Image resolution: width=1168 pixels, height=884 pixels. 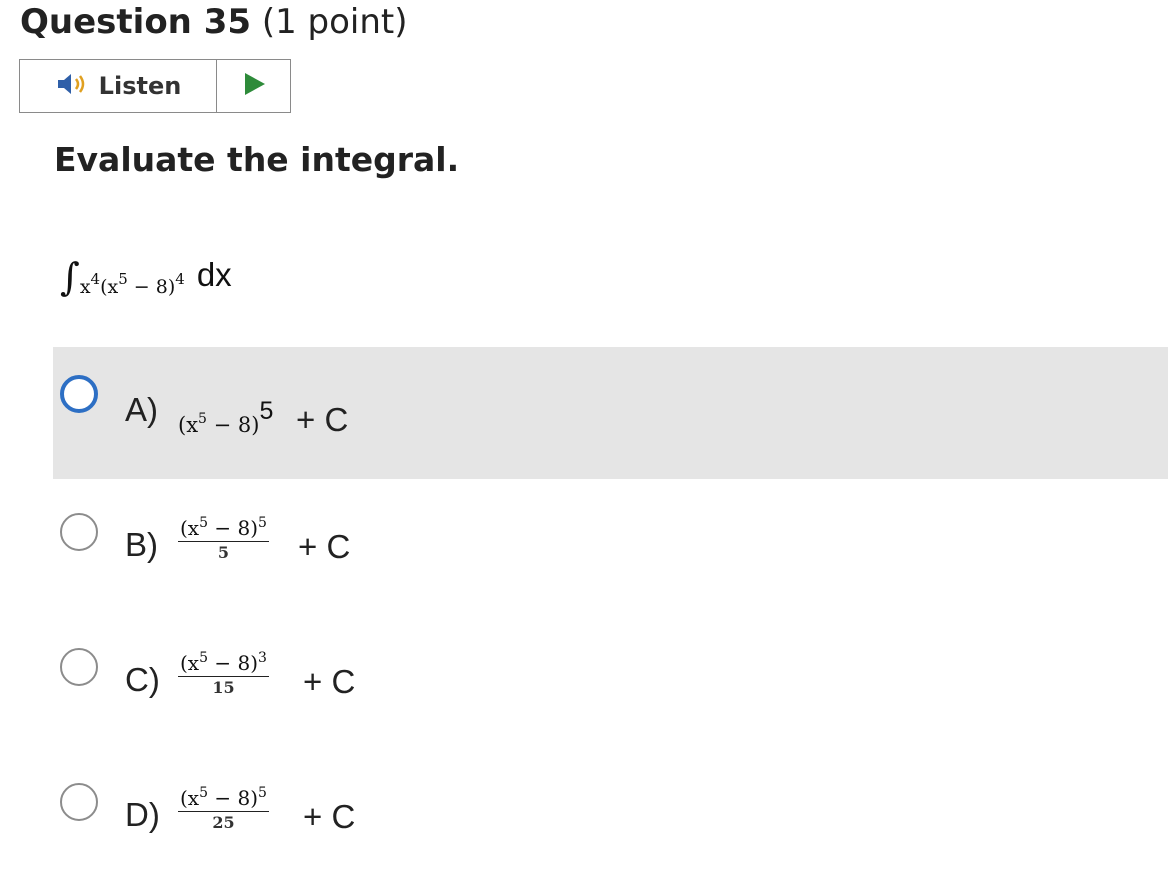 What do you see at coordinates (610, 413) in the screenshot?
I see `answer-option-a: A) (x5 − 8)5 + C` at bounding box center [610, 413].